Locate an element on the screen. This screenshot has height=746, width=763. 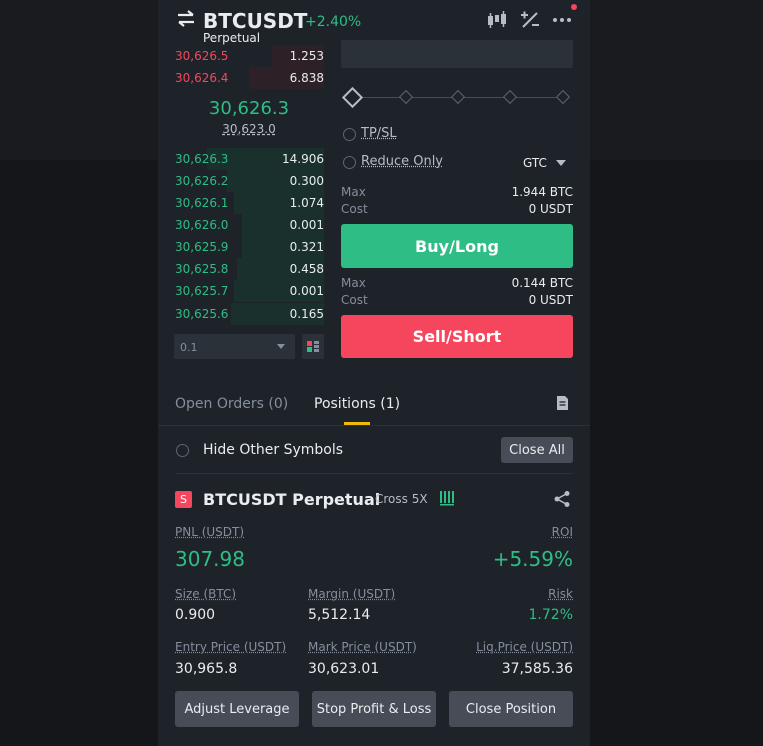
buy-max-label: Max is located at coordinates (353, 192).